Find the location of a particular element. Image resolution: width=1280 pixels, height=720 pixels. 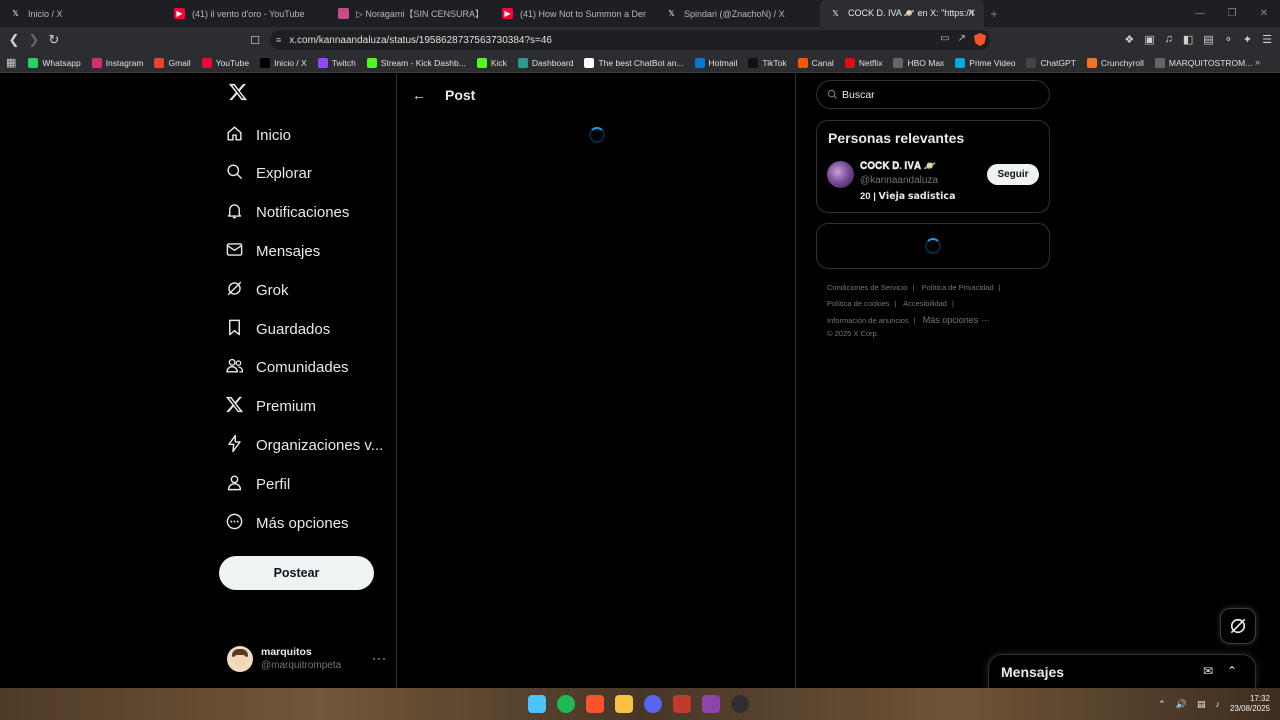

game-app-icon is located at coordinates (711, 704).